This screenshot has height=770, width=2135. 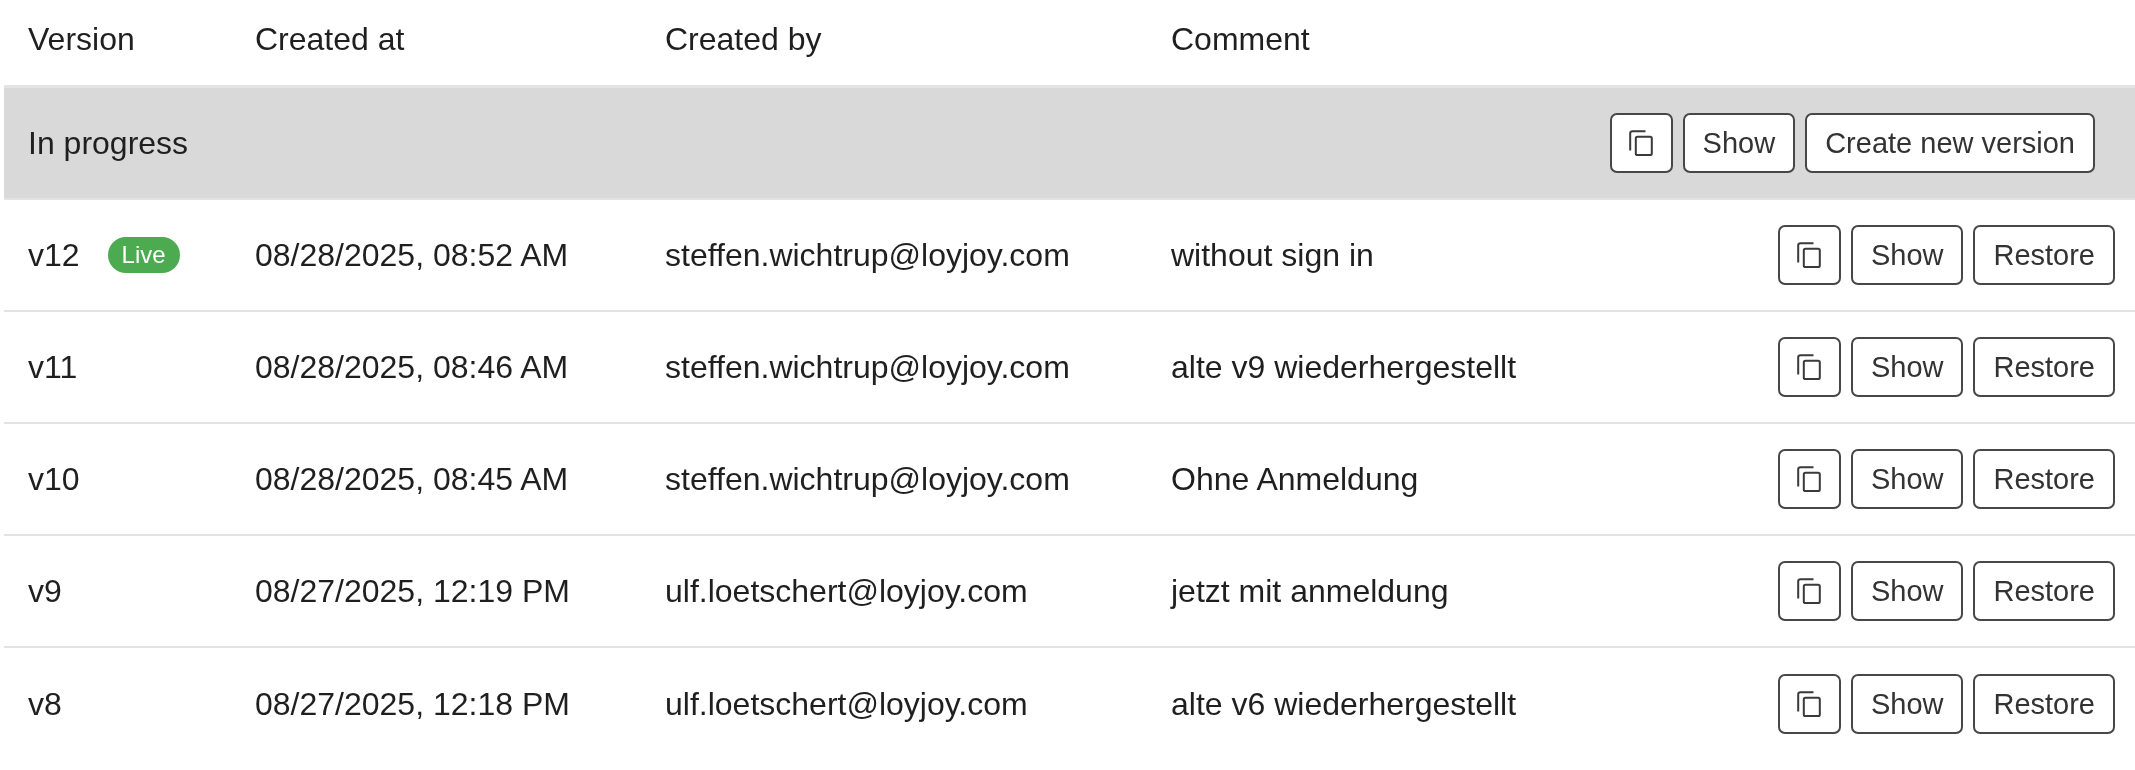 I want to click on created-at-text: 08/28/2025, 08:52 AM, so click(x=412, y=254).